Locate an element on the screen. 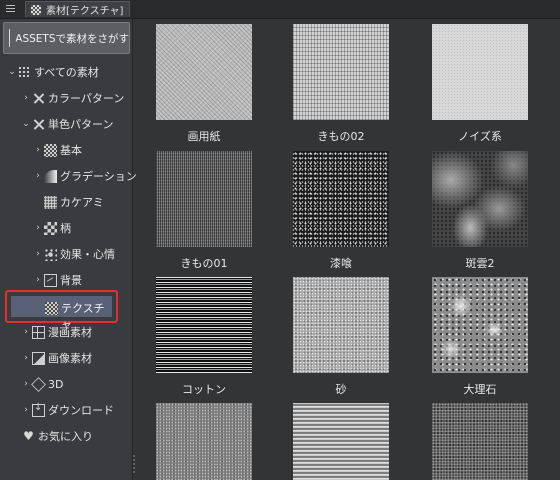 This screenshot has width=560, height=480. material-name: 画用紙 is located at coordinates (204, 136).